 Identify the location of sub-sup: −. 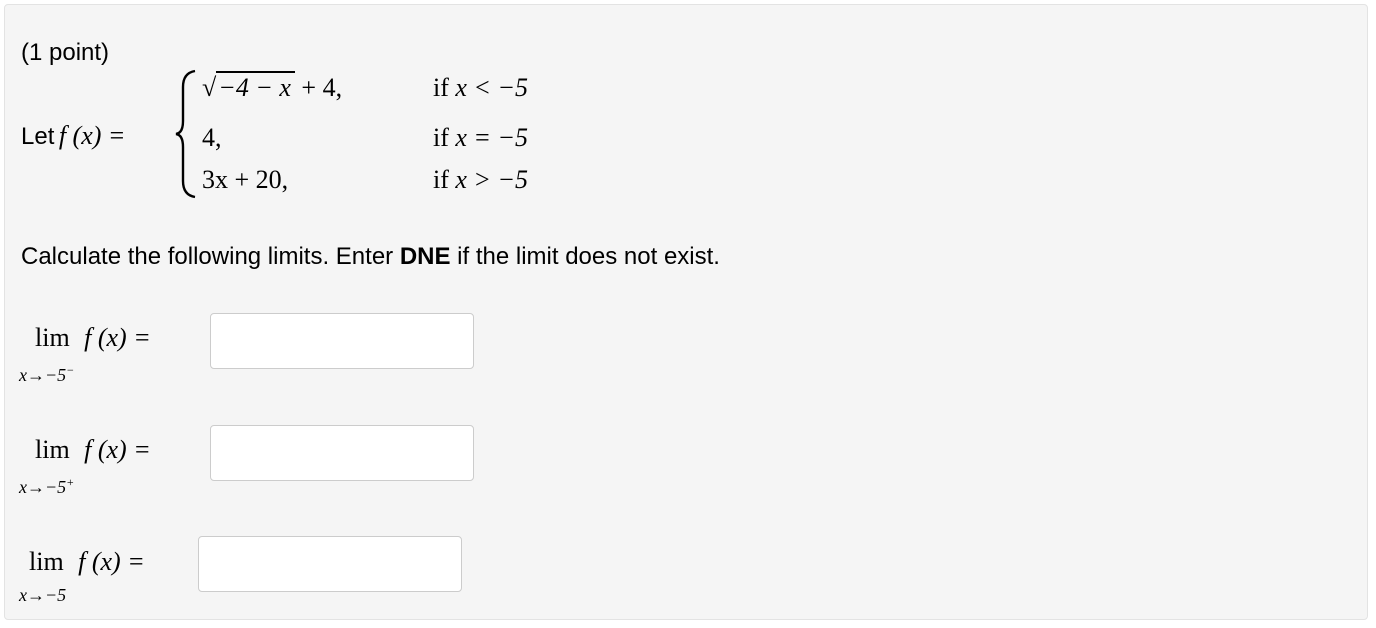
(70, 370).